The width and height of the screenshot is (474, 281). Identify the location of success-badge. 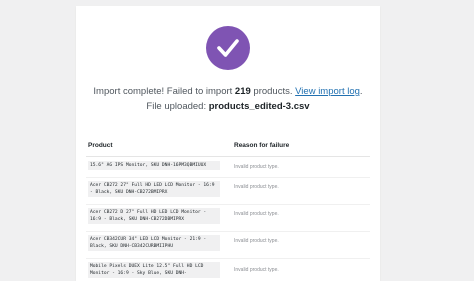
(228, 48).